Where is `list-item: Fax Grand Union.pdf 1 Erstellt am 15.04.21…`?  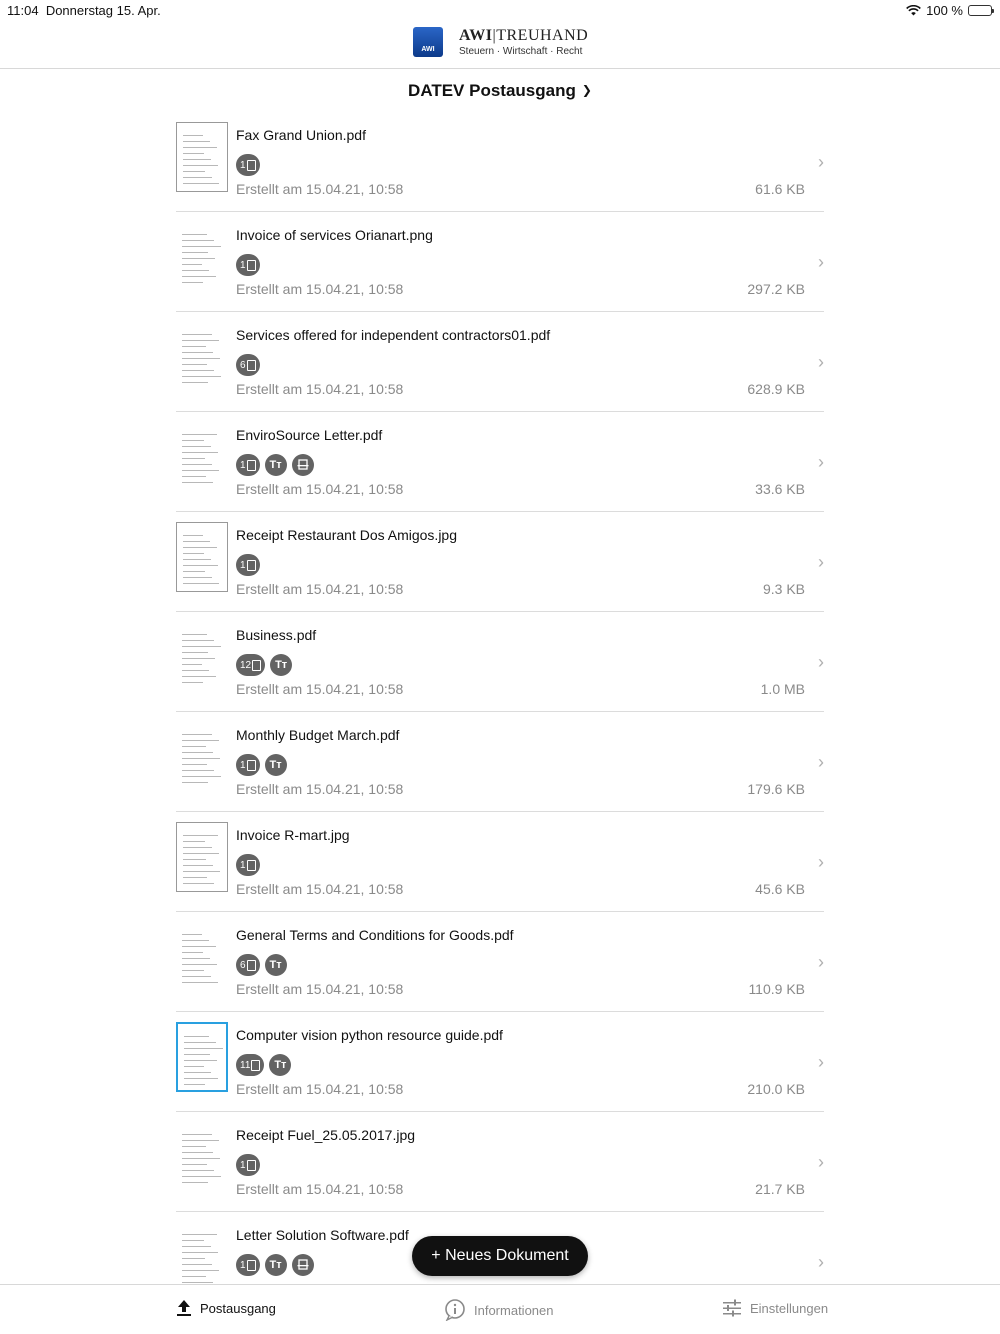 list-item: Fax Grand Union.pdf 1 Erstellt am 15.04.21… is located at coordinates (500, 162).